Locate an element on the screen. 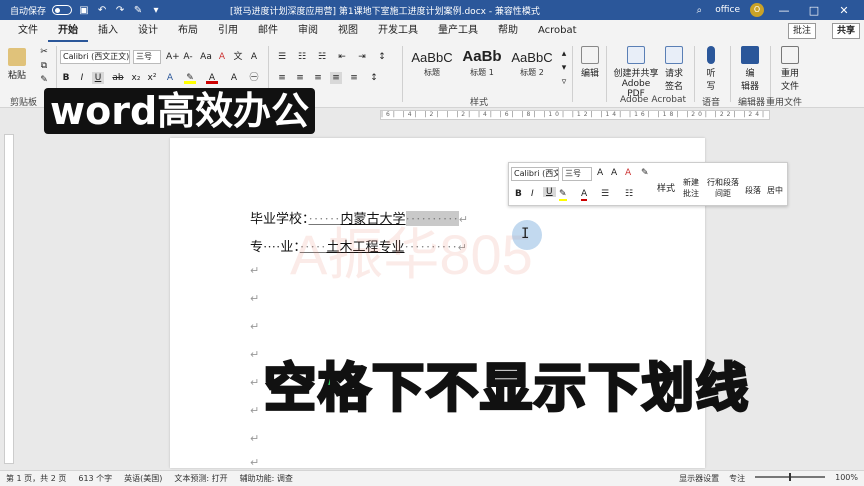  highlight-icon: ✎ is located at coordinates (190, 78).